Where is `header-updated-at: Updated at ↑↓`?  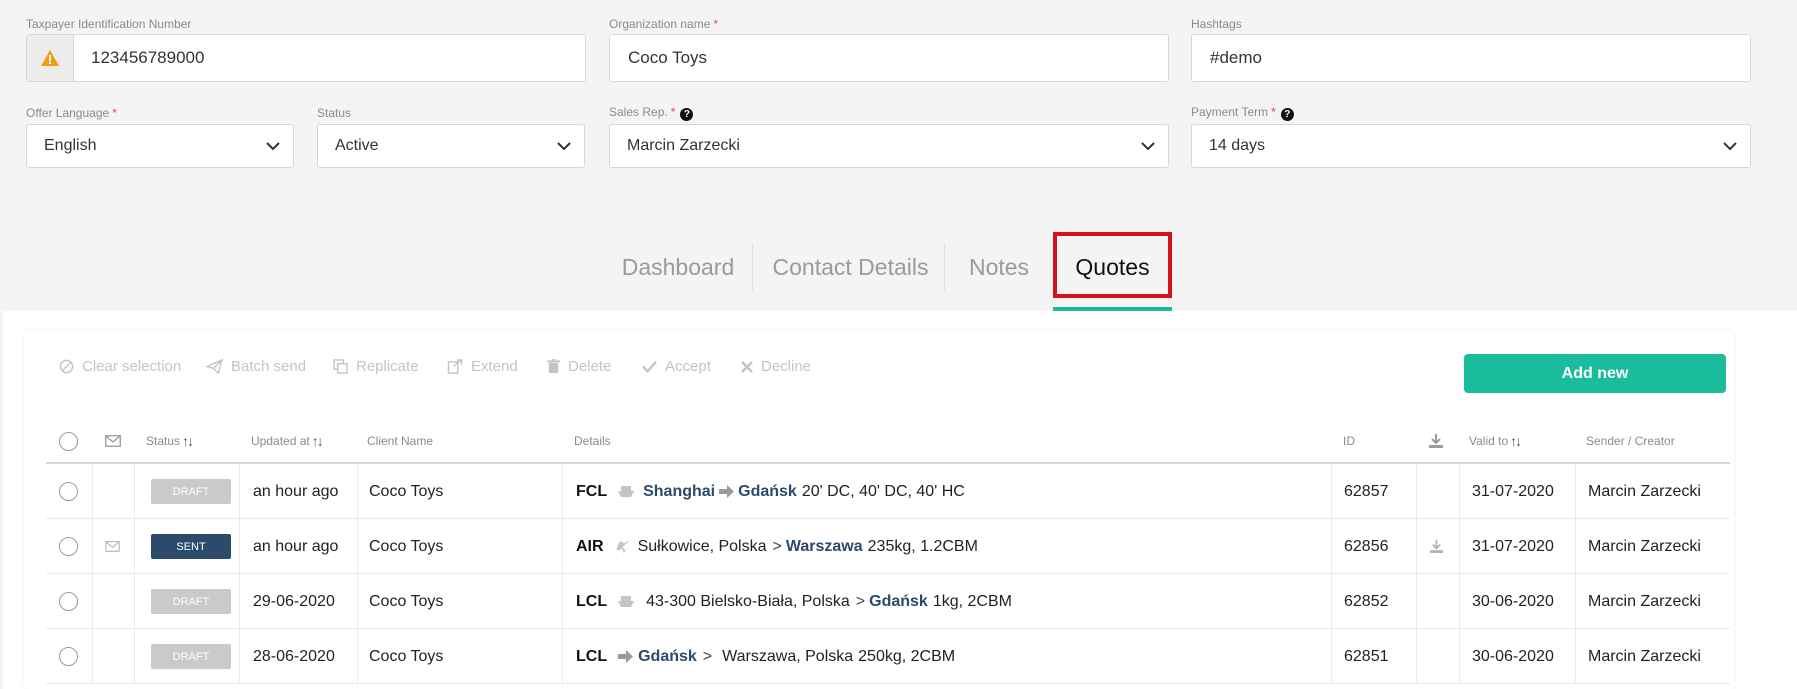 header-updated-at: Updated at ↑↓ is located at coordinates (287, 441).